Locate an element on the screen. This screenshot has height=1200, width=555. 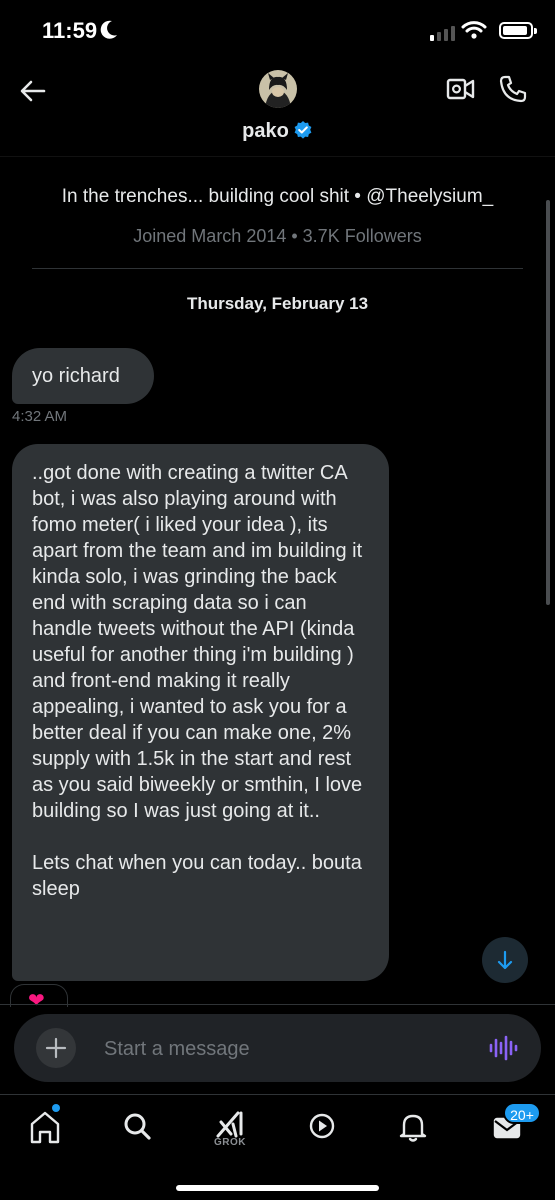
scroll-to-bottom-button is located at coordinates (505, 960).